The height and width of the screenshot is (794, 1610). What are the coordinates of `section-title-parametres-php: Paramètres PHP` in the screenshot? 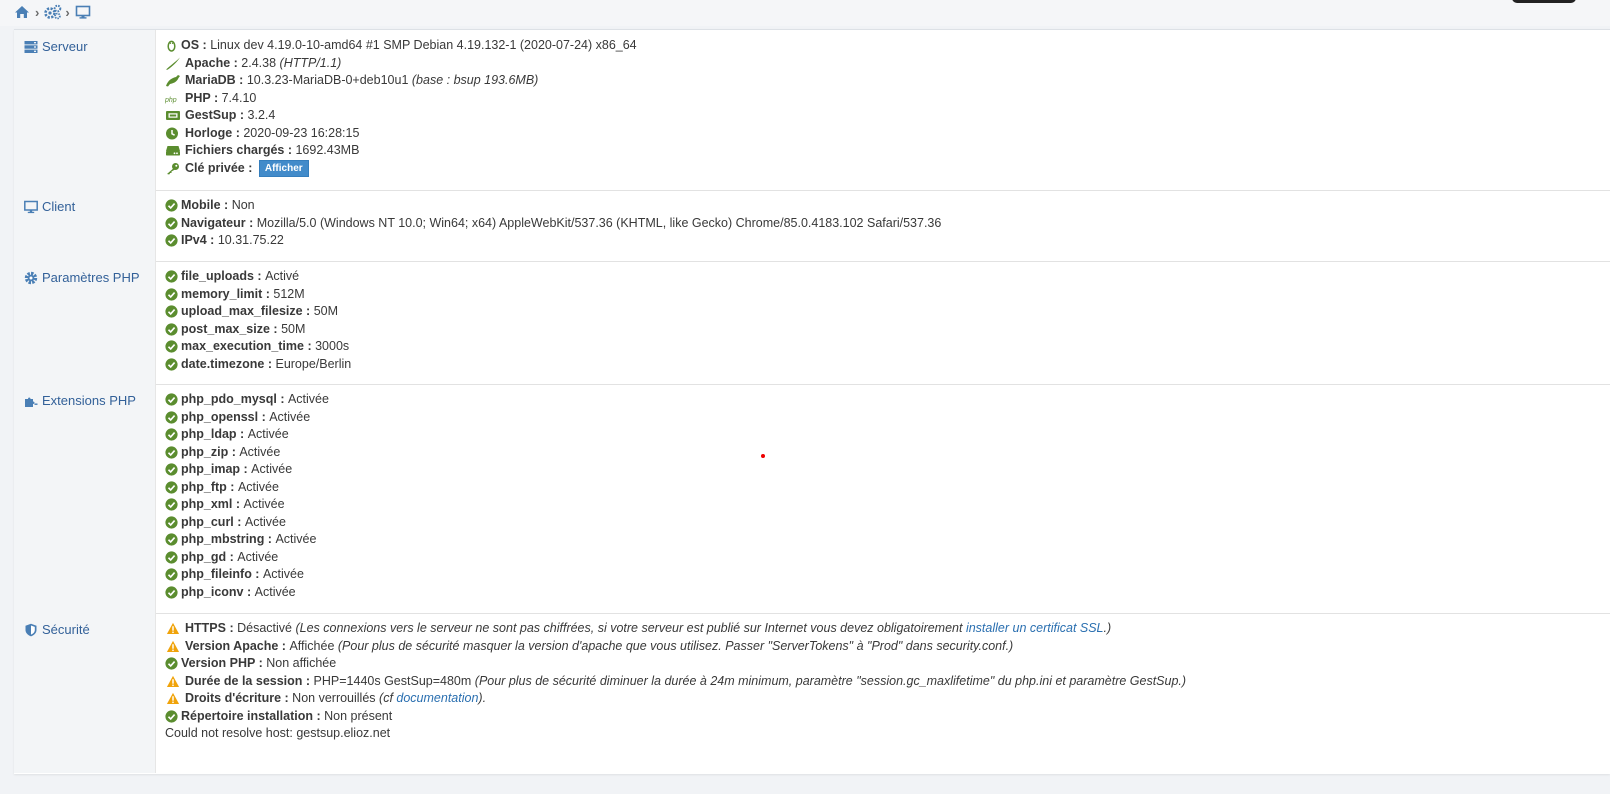 It's located at (91, 277).